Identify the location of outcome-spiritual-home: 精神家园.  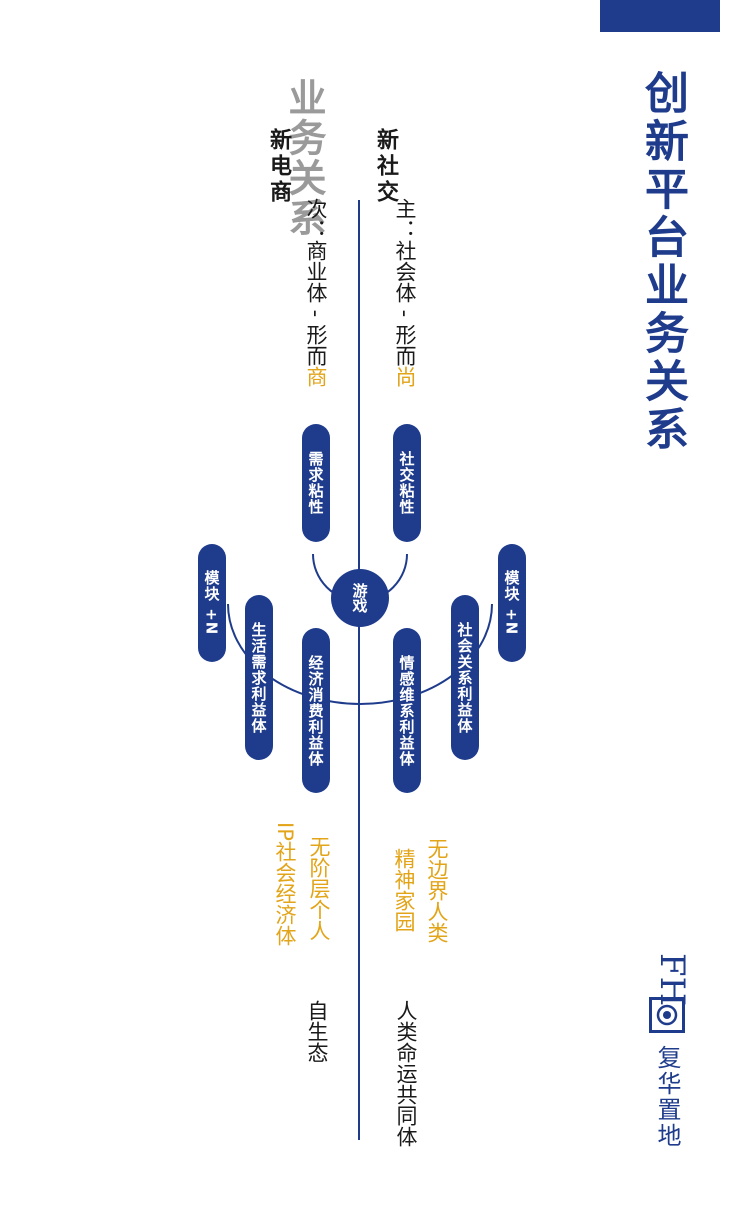
(404, 890).